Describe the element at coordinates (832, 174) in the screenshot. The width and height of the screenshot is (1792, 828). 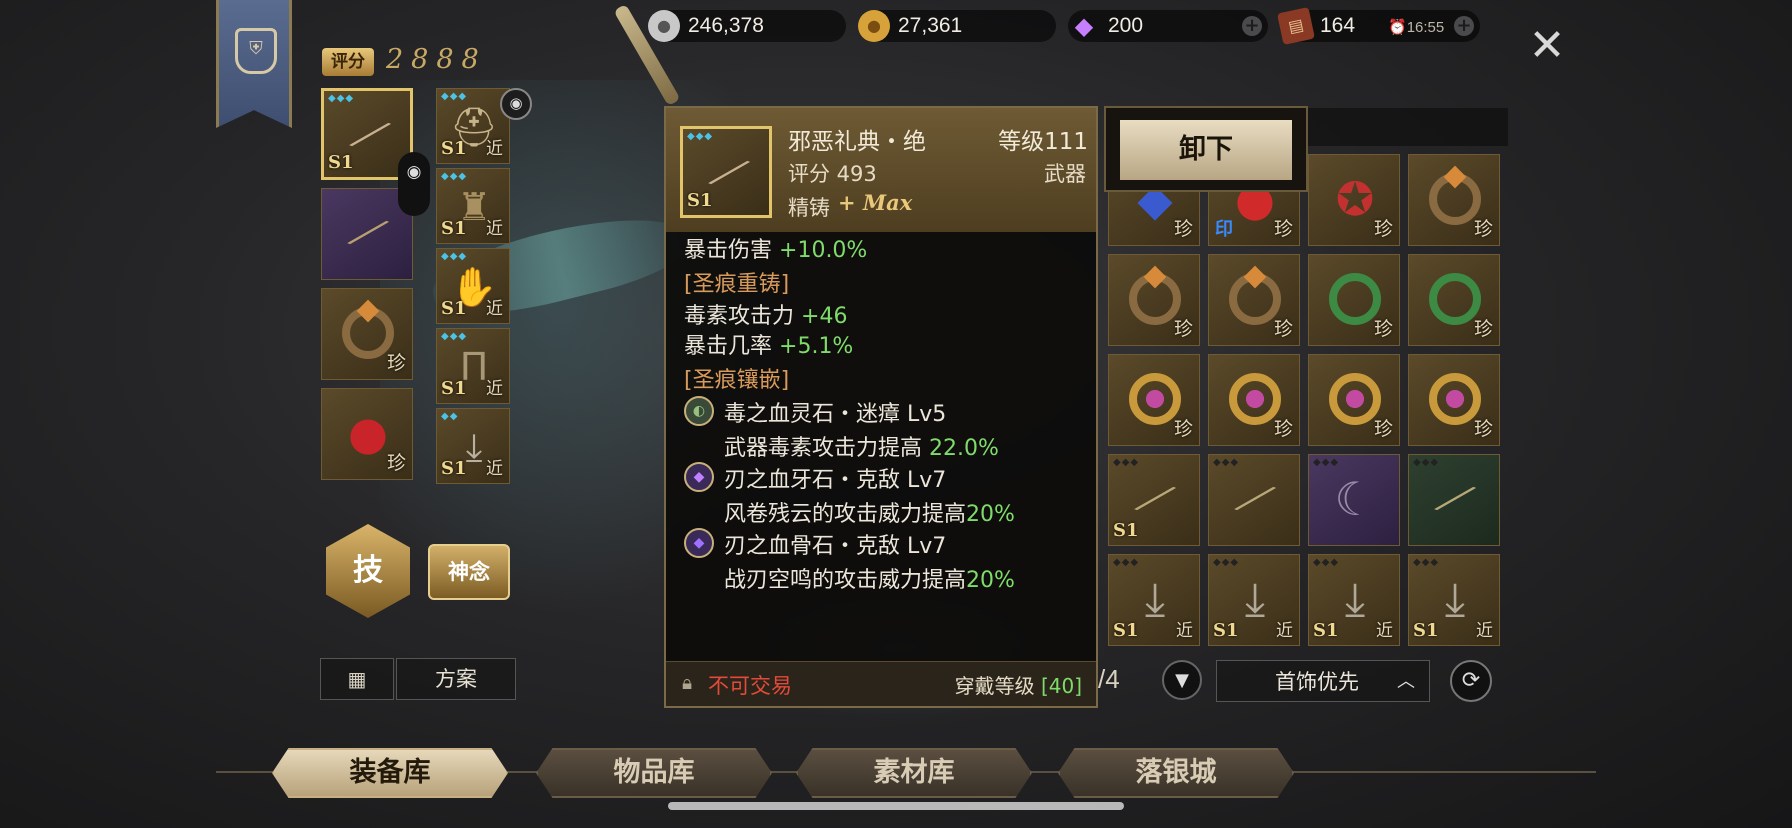
I see `item-score: 评分 493` at that location.